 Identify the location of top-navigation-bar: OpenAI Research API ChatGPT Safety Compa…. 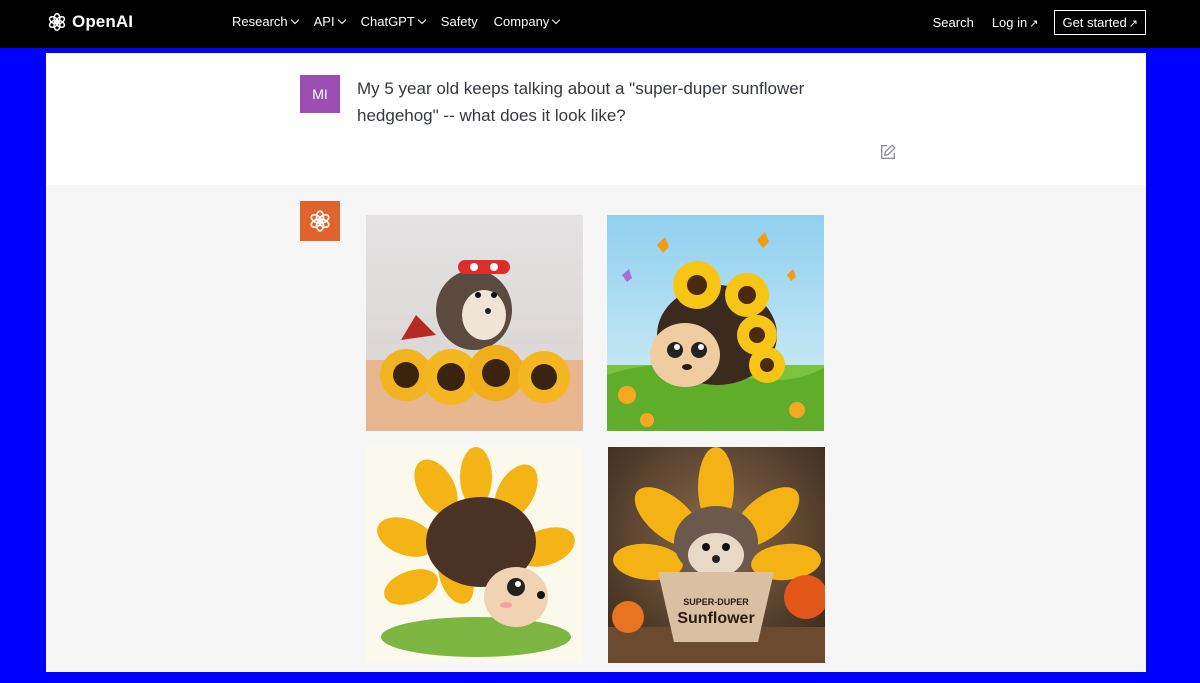
(600, 24).